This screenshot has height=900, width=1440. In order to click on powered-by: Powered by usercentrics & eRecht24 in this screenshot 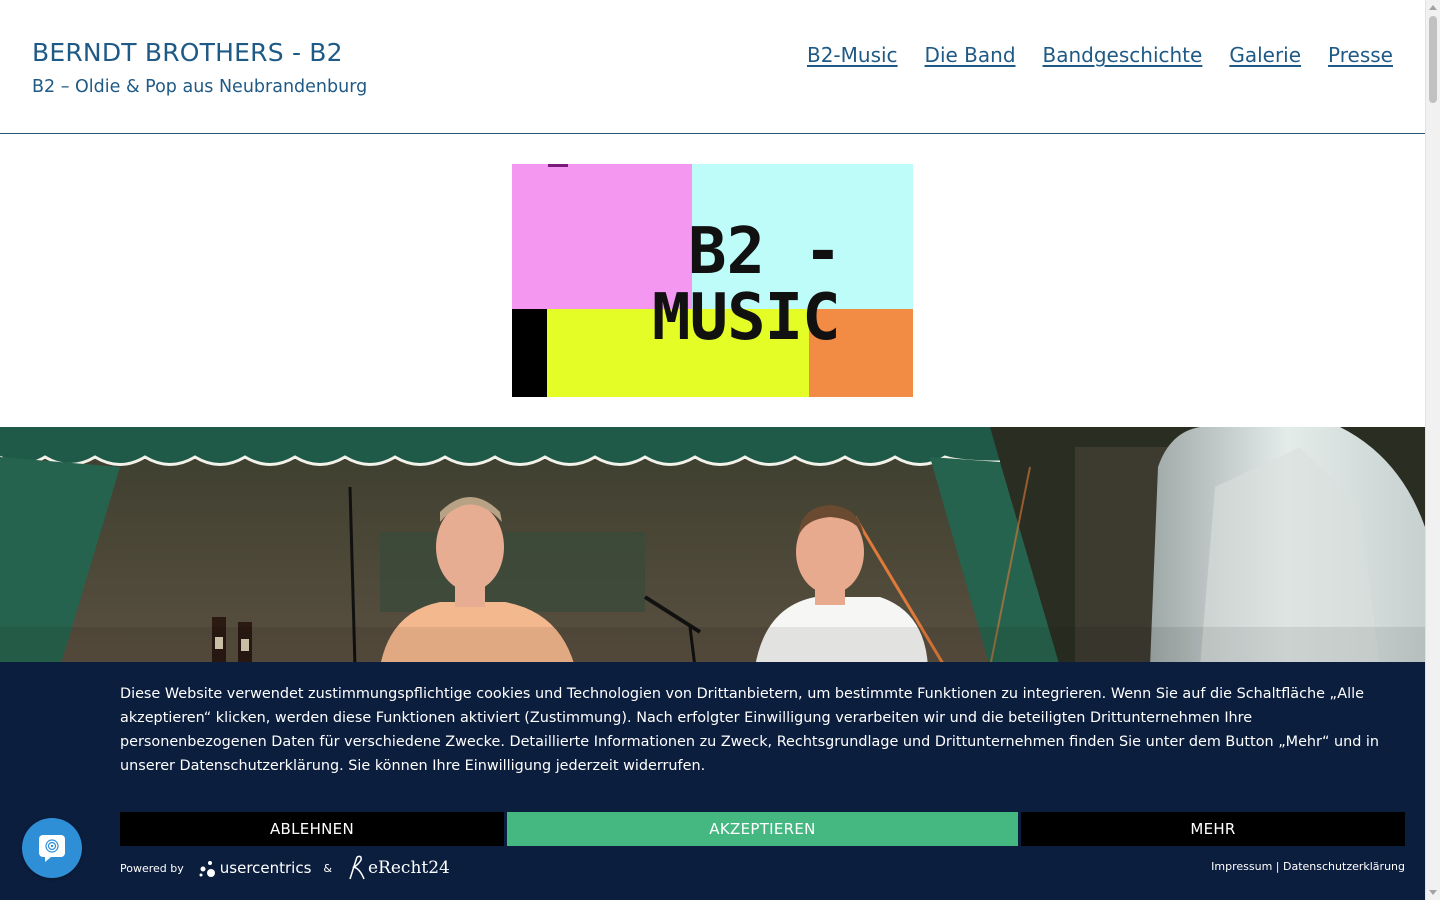, I will do `click(285, 868)`.